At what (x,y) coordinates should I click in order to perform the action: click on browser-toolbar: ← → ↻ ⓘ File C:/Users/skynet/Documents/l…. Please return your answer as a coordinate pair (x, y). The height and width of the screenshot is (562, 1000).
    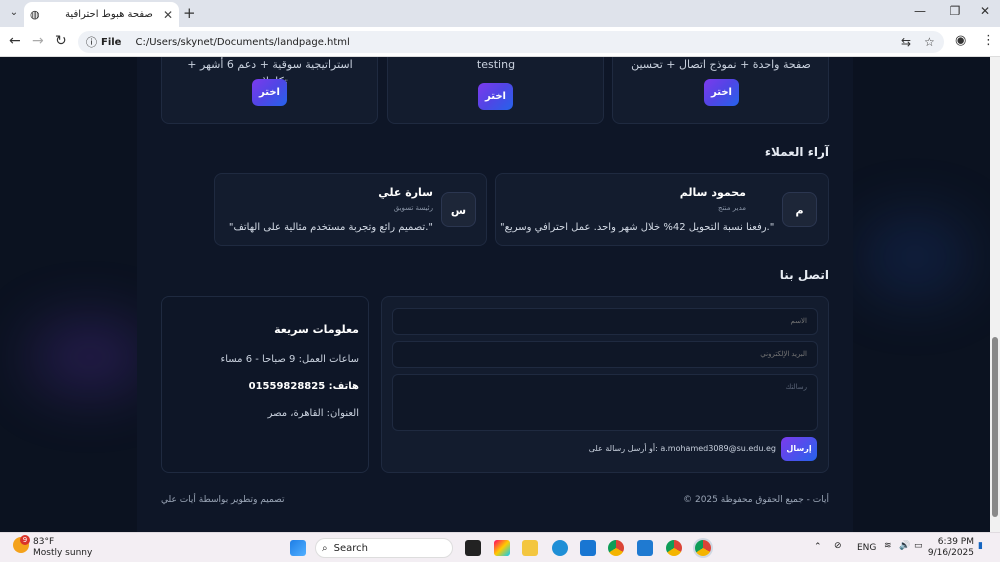
    Looking at the image, I should click on (500, 42).